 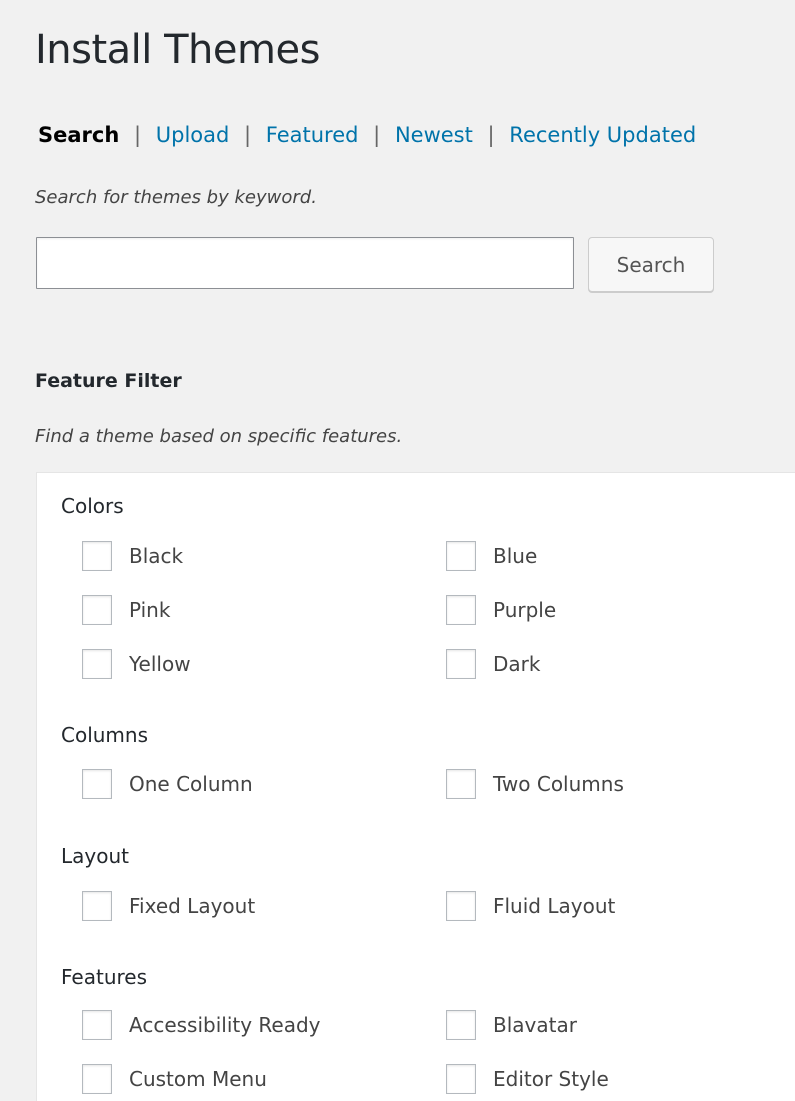 What do you see at coordinates (176, 197) in the screenshot?
I see `search-hint: Search for themes by keyword.` at bounding box center [176, 197].